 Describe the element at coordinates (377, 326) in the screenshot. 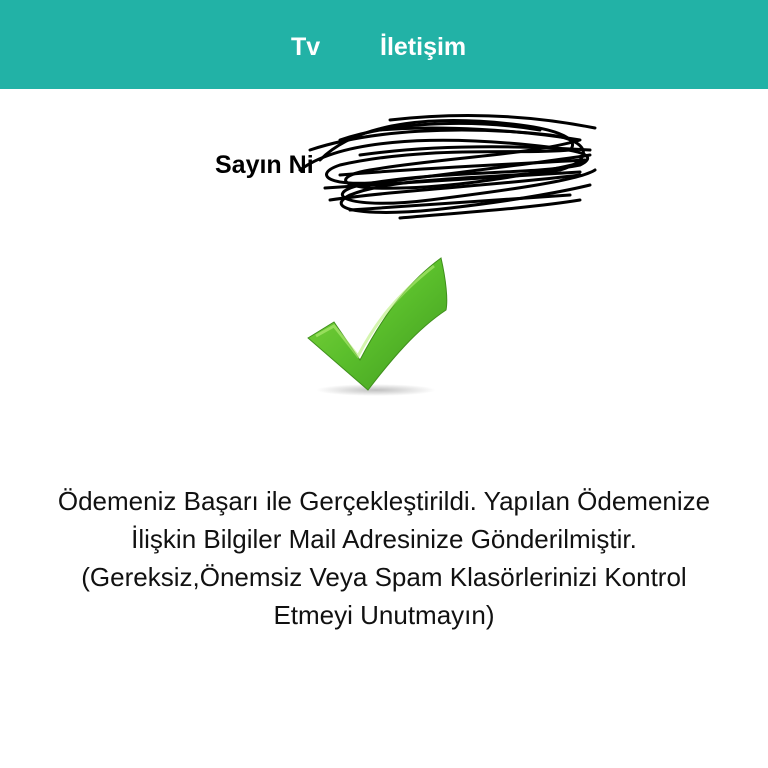

I see `checkmark-icon` at that location.